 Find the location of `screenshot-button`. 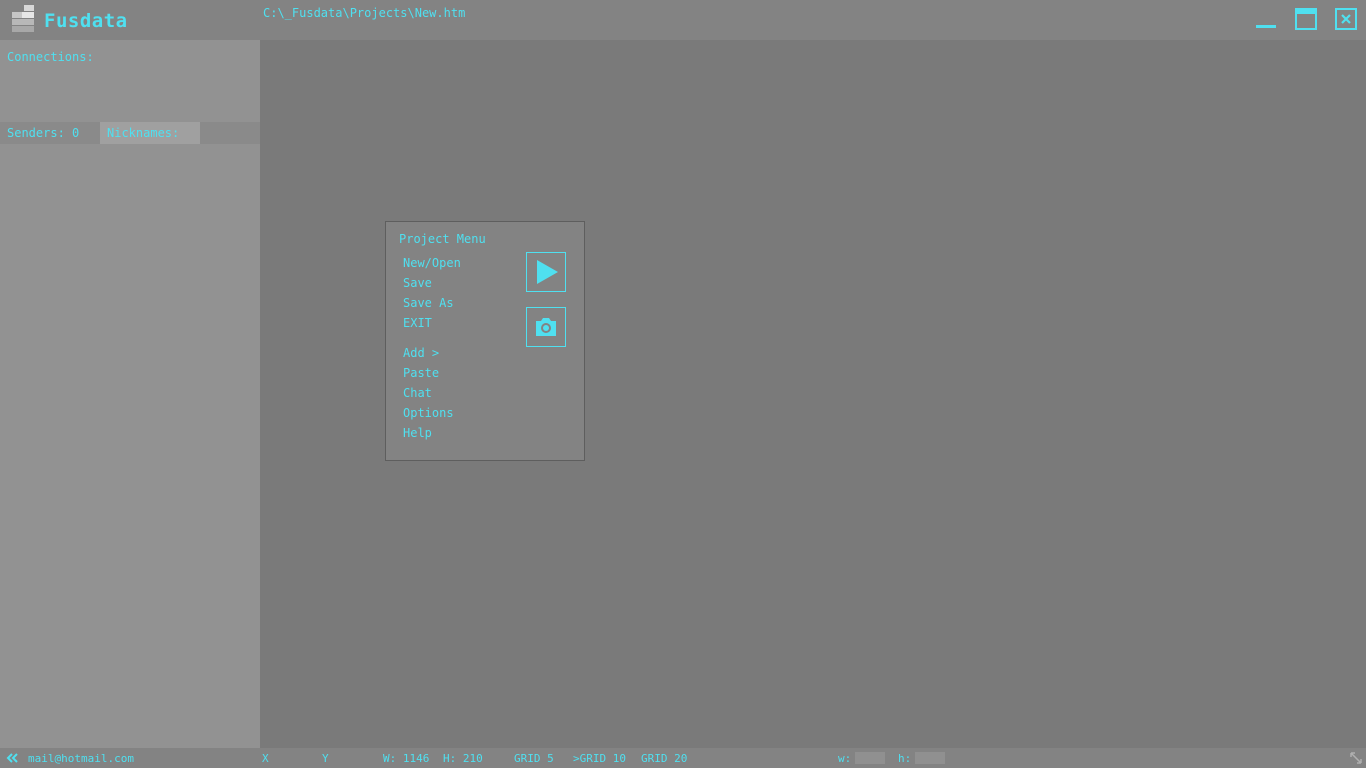

screenshot-button is located at coordinates (546, 327).